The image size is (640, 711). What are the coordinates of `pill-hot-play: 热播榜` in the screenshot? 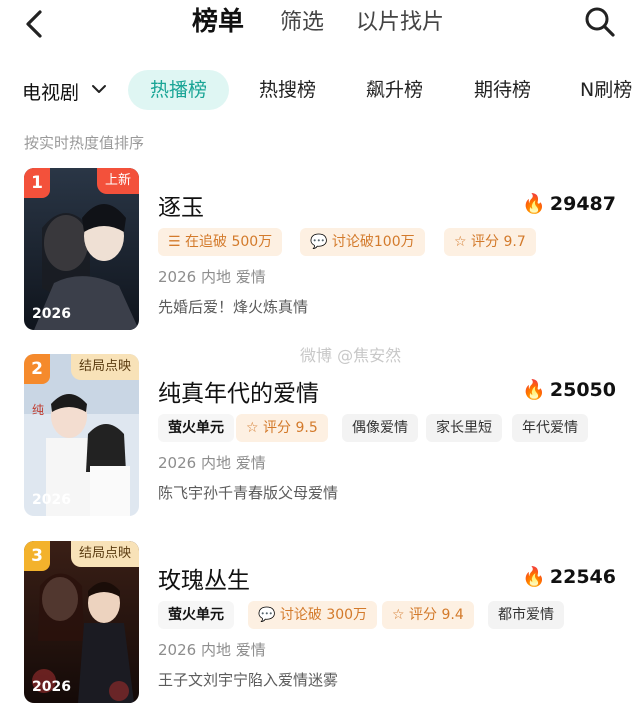 It's located at (179, 90).